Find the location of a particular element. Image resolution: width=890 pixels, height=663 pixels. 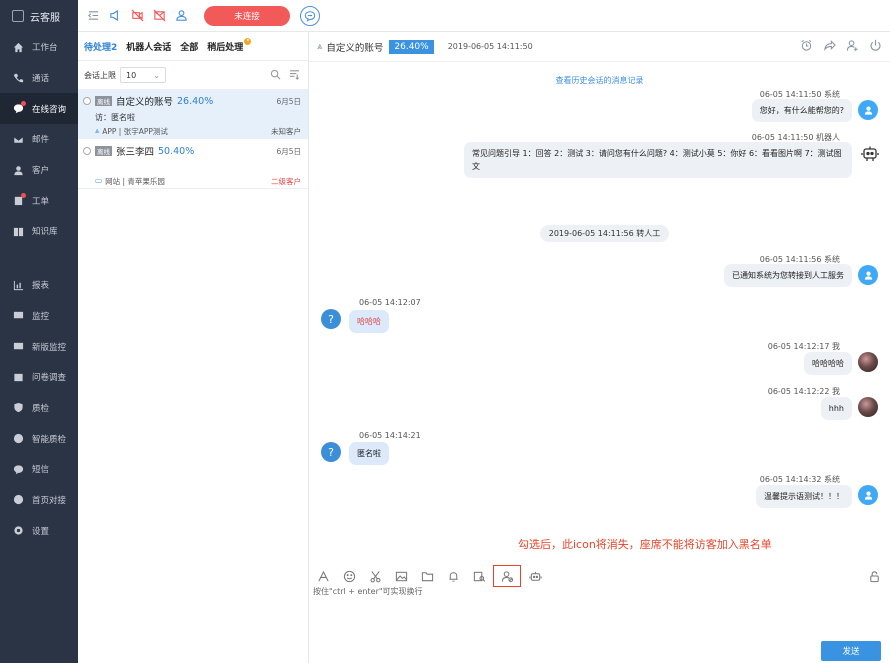

message-bubble: 哈哈哈 is located at coordinates (369, 321).